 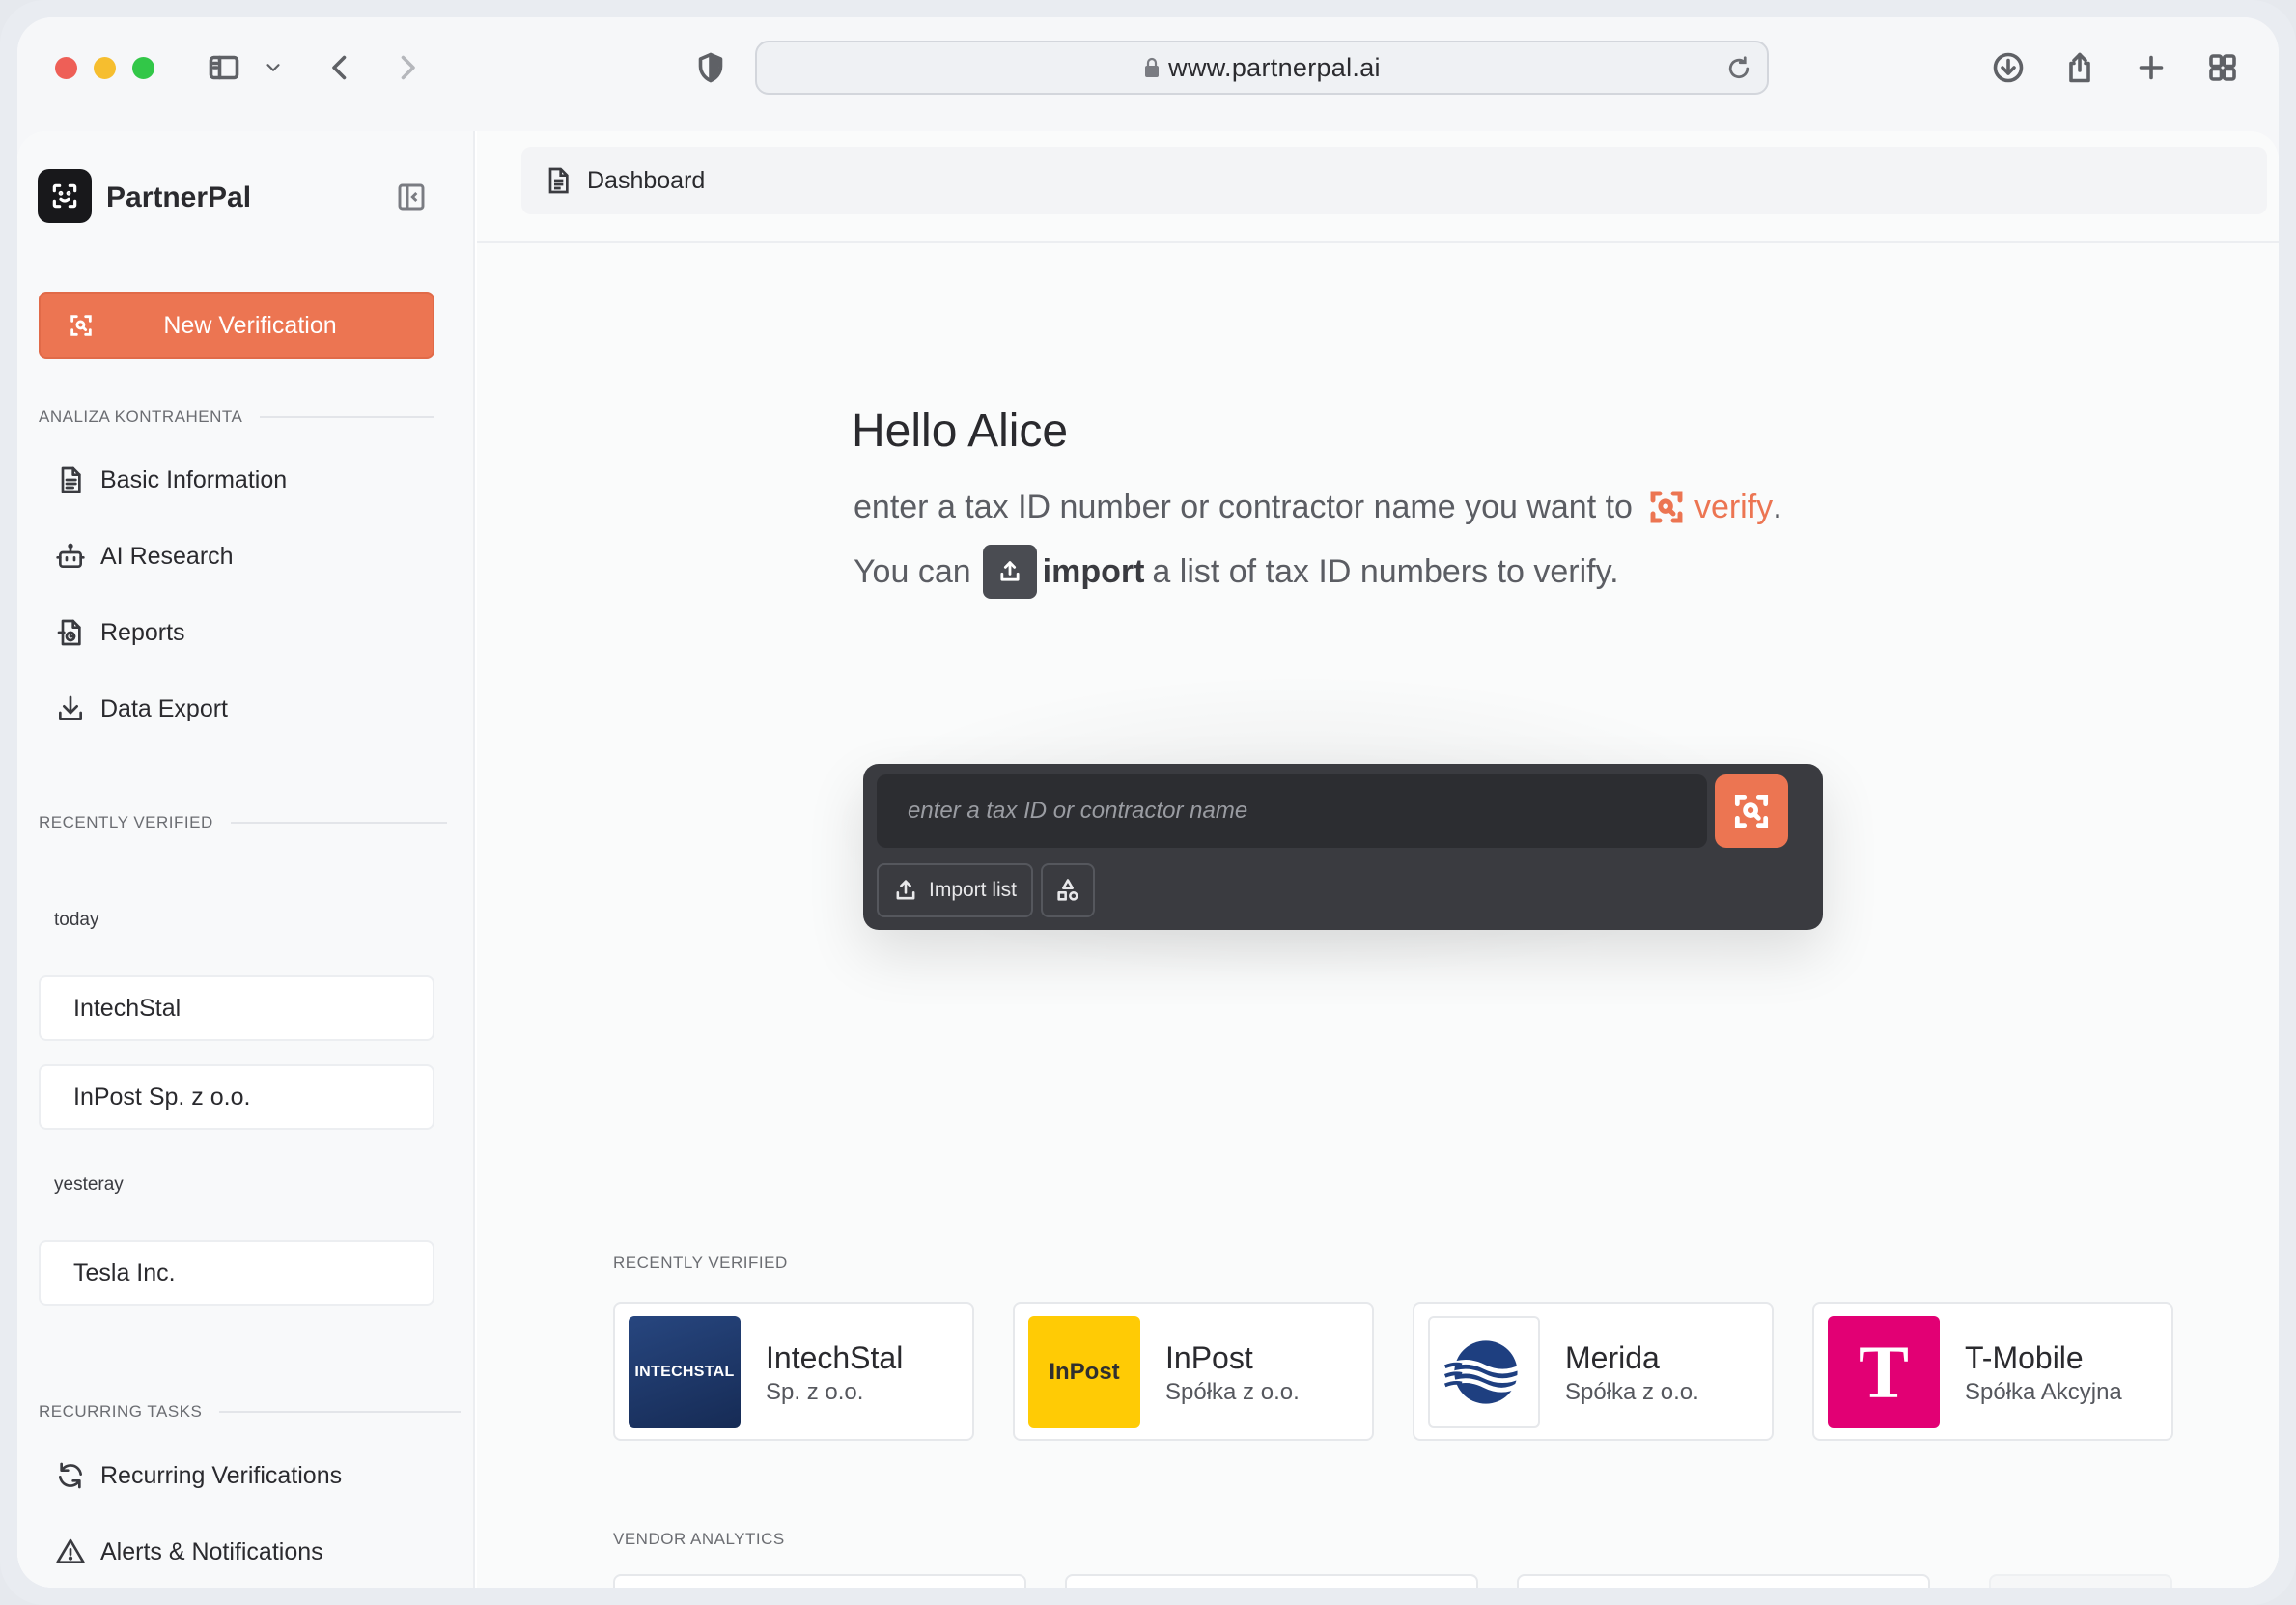 I want to click on nav-item-data-export: Data Export, so click(x=141, y=709).